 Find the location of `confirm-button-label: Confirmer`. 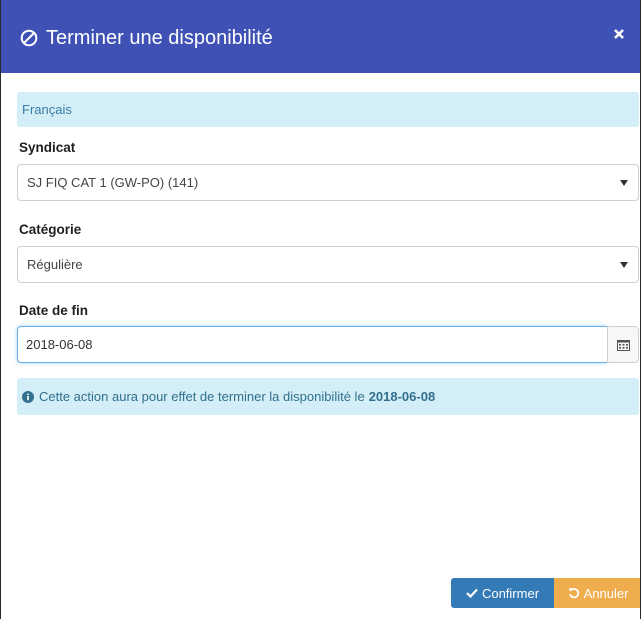

confirm-button-label: Confirmer is located at coordinates (510, 593).